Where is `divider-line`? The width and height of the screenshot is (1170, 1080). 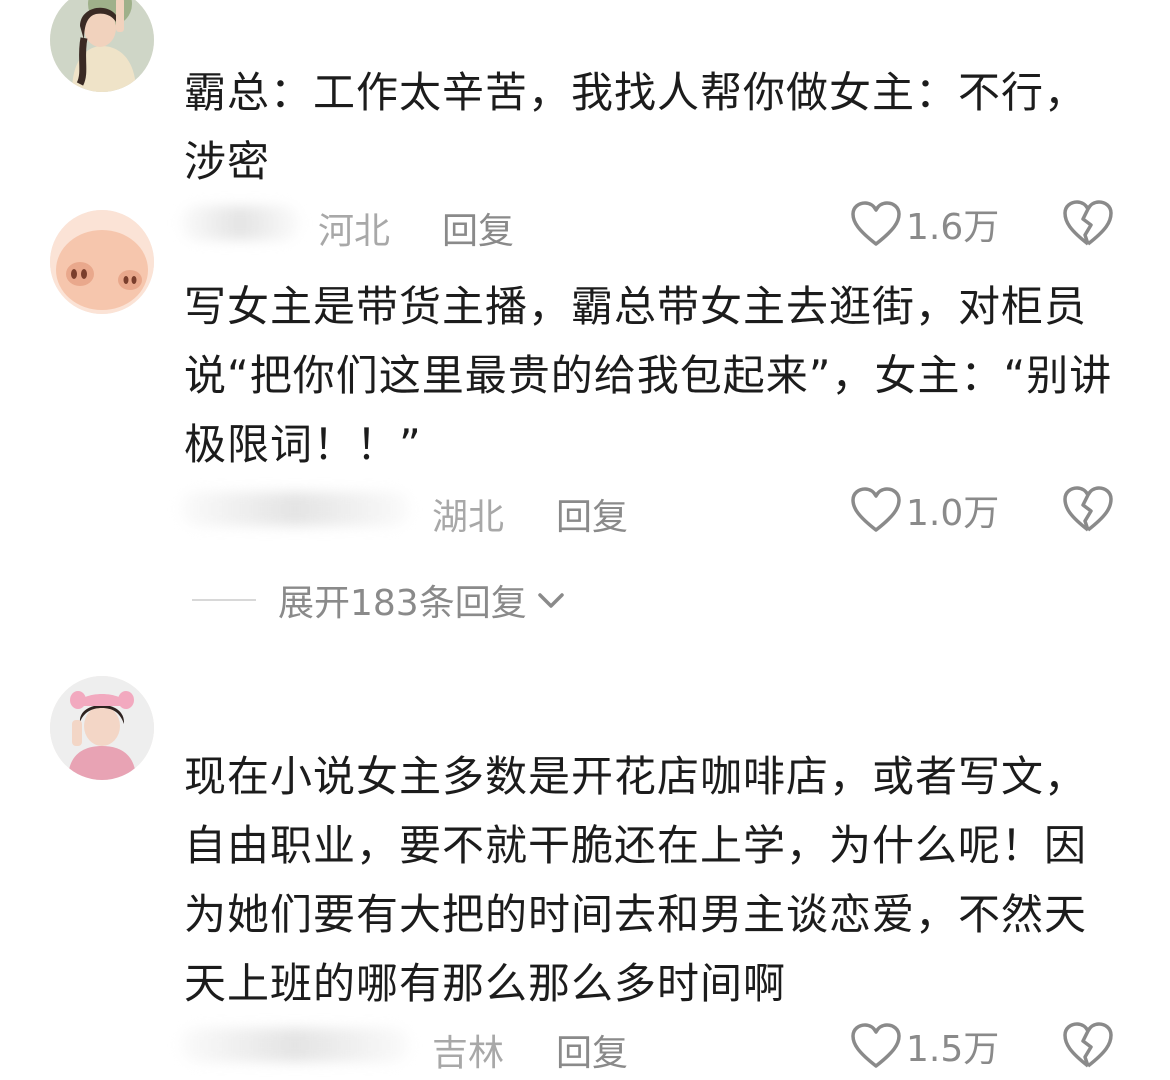 divider-line is located at coordinates (224, 600).